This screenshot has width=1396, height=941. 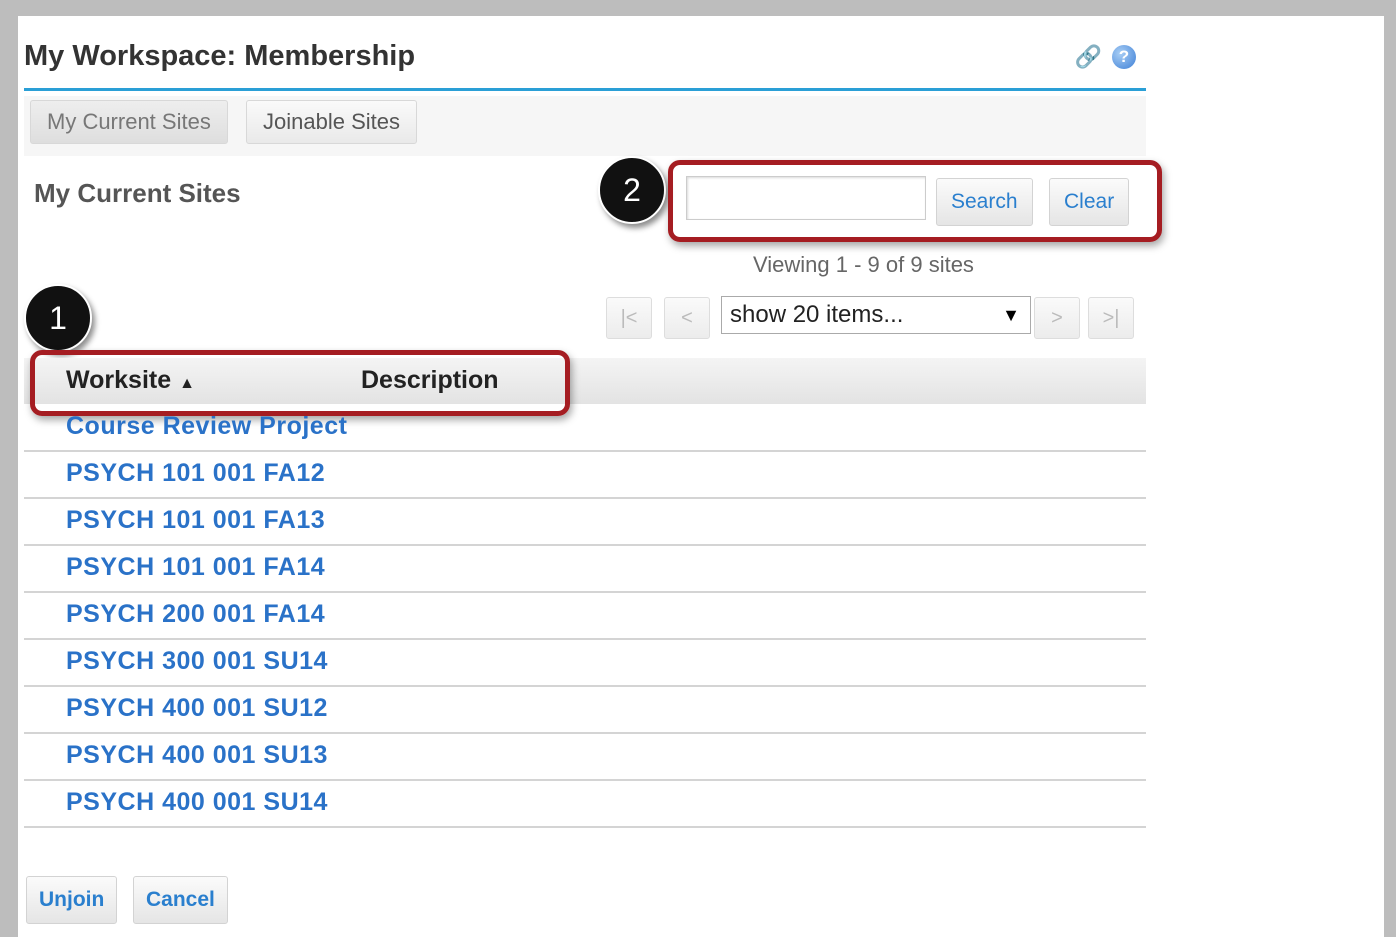 I want to click on table-row: PSYCH 400 001 SU12, so click(x=585, y=710).